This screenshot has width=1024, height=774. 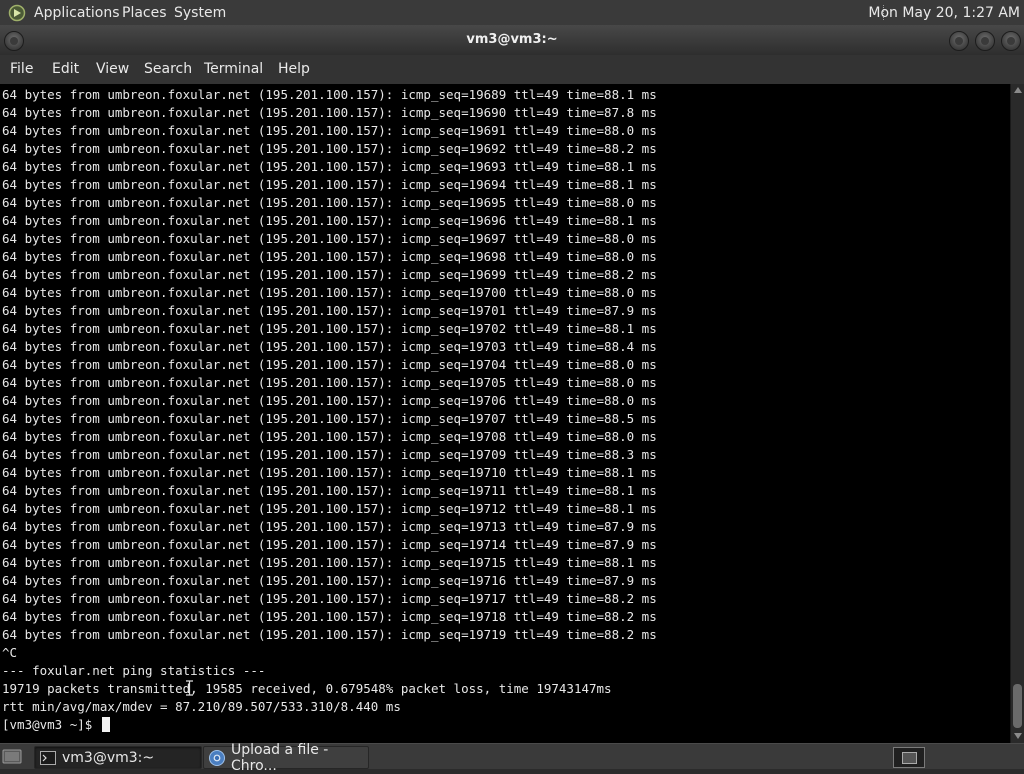 What do you see at coordinates (959, 41) in the screenshot?
I see `minimize-button` at bounding box center [959, 41].